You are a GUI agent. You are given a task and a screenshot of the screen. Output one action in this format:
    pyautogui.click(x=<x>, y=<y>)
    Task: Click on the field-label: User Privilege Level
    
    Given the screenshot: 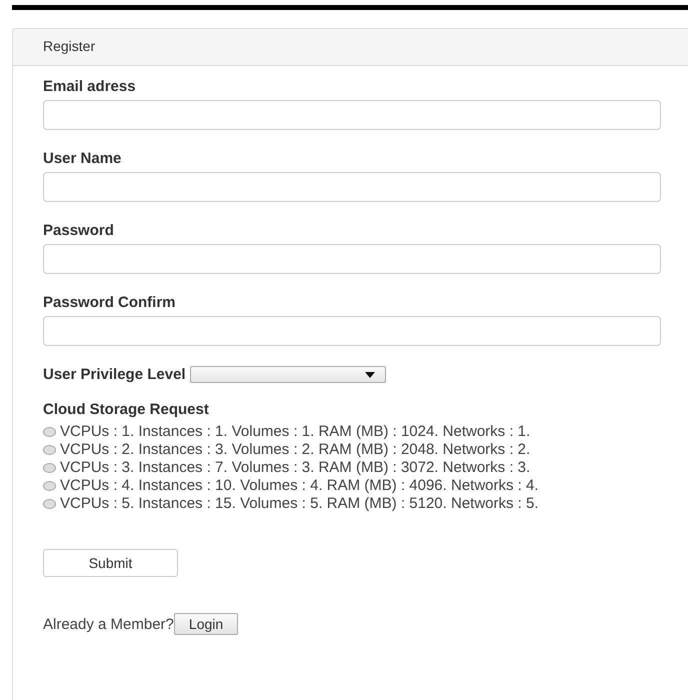 What is the action you would take?
    pyautogui.click(x=114, y=374)
    